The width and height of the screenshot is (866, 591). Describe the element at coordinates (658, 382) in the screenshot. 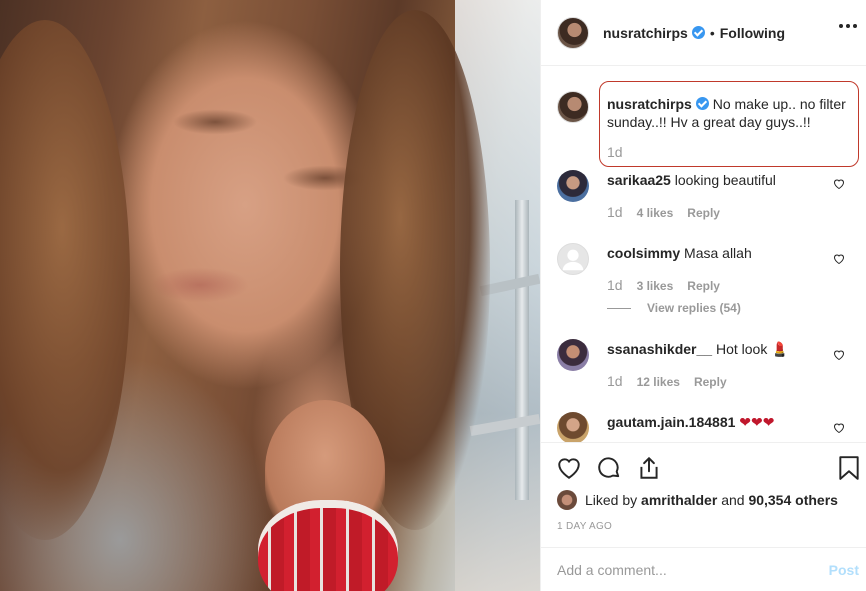

I see `comment-likes: 12 likes` at that location.